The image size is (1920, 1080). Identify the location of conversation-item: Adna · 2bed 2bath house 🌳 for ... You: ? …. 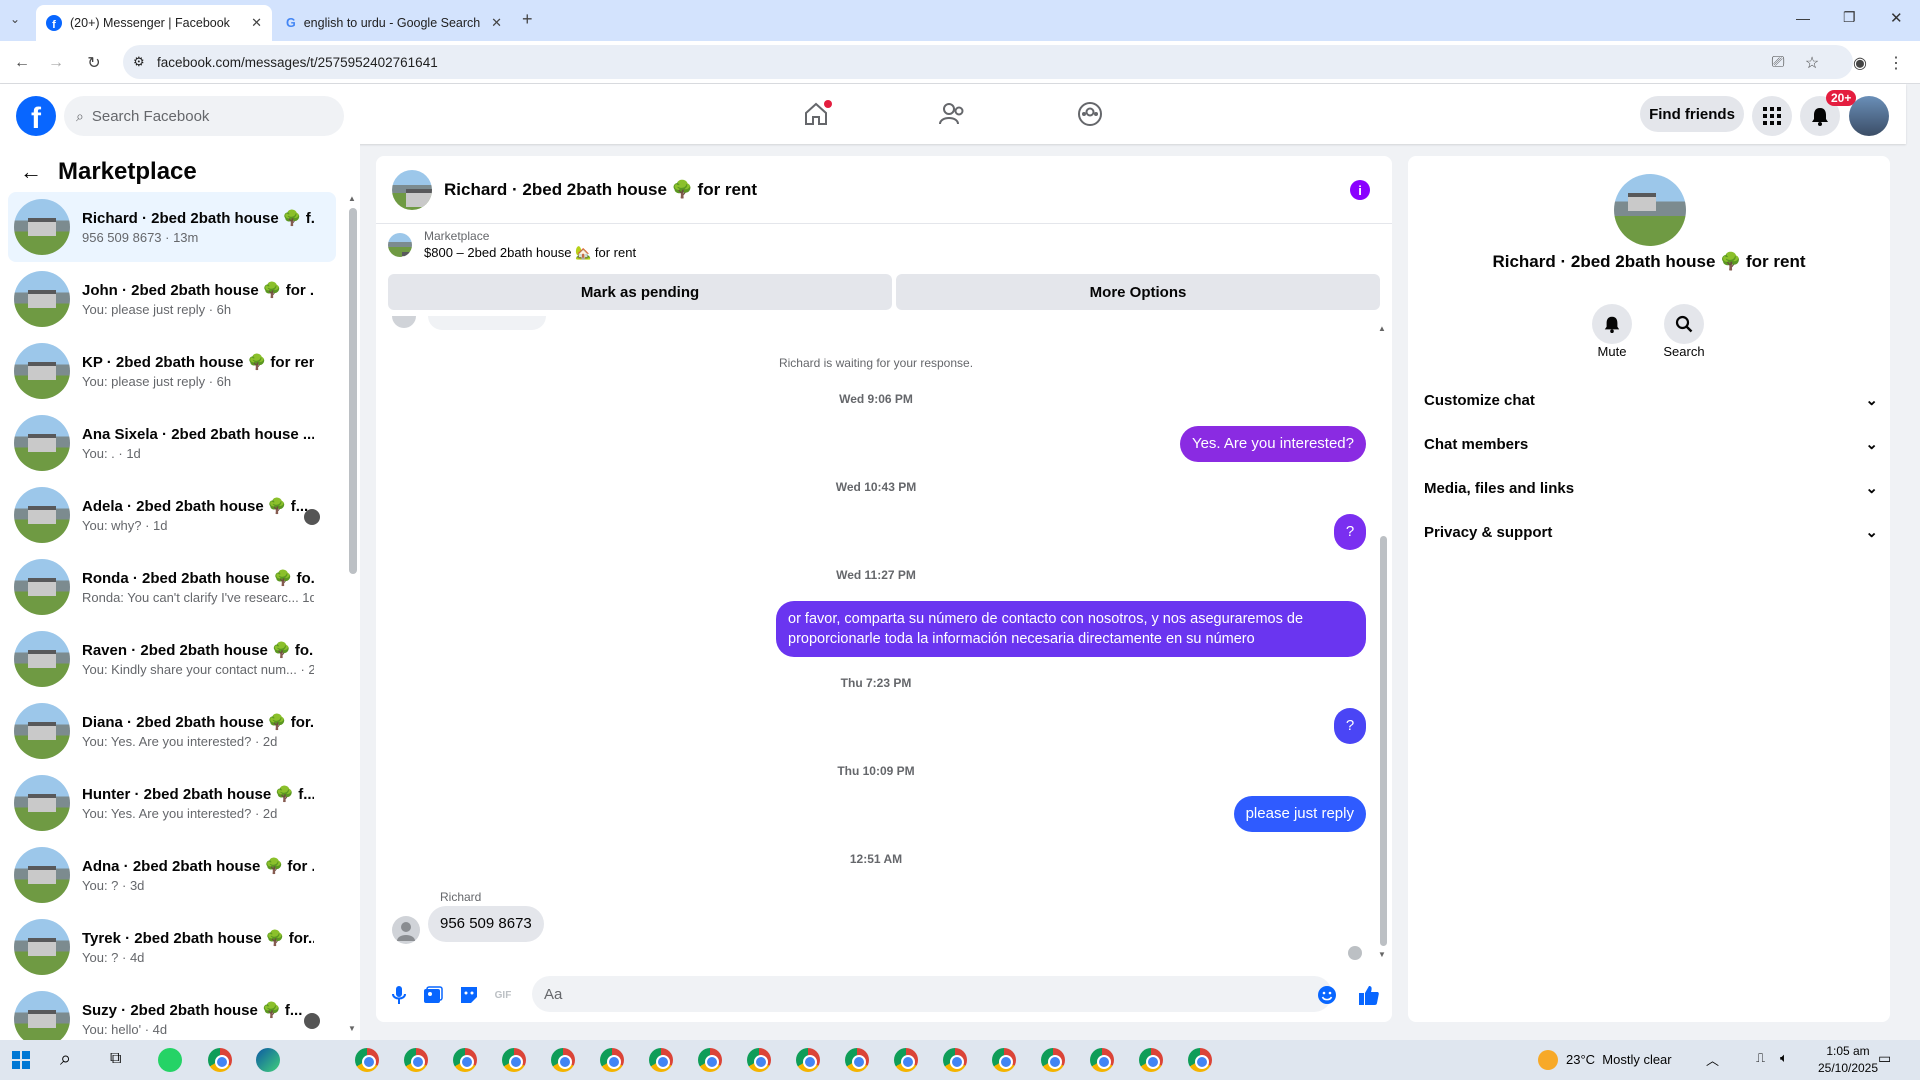
(172, 875).